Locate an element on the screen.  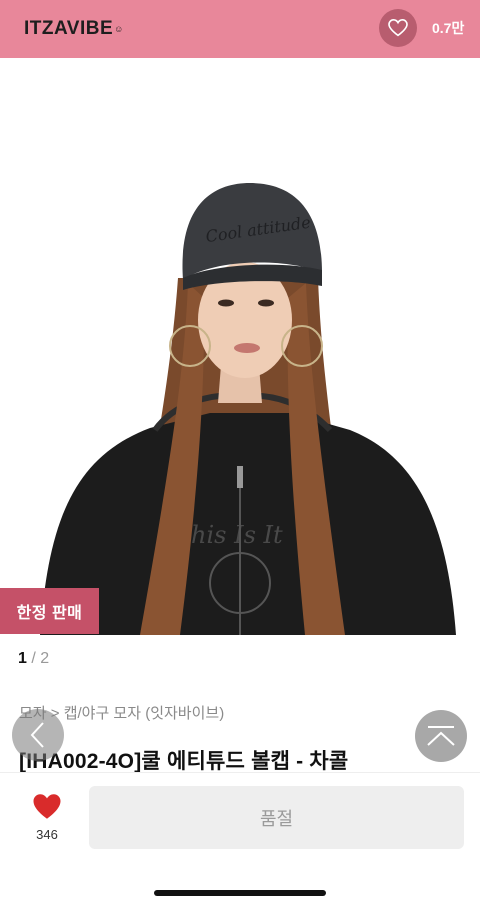
chevron-left-icon is located at coordinates (37, 735).